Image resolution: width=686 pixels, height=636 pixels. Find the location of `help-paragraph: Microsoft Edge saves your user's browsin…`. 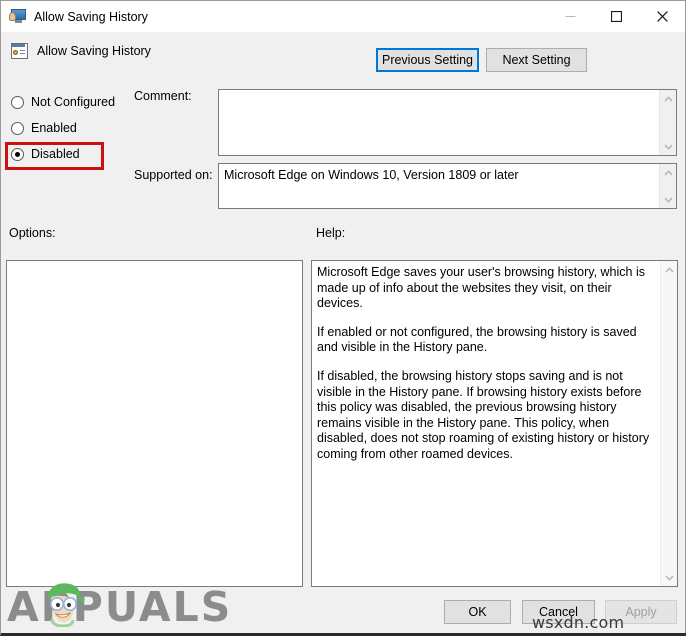

help-paragraph: Microsoft Edge saves your user's browsin… is located at coordinates (481, 288).